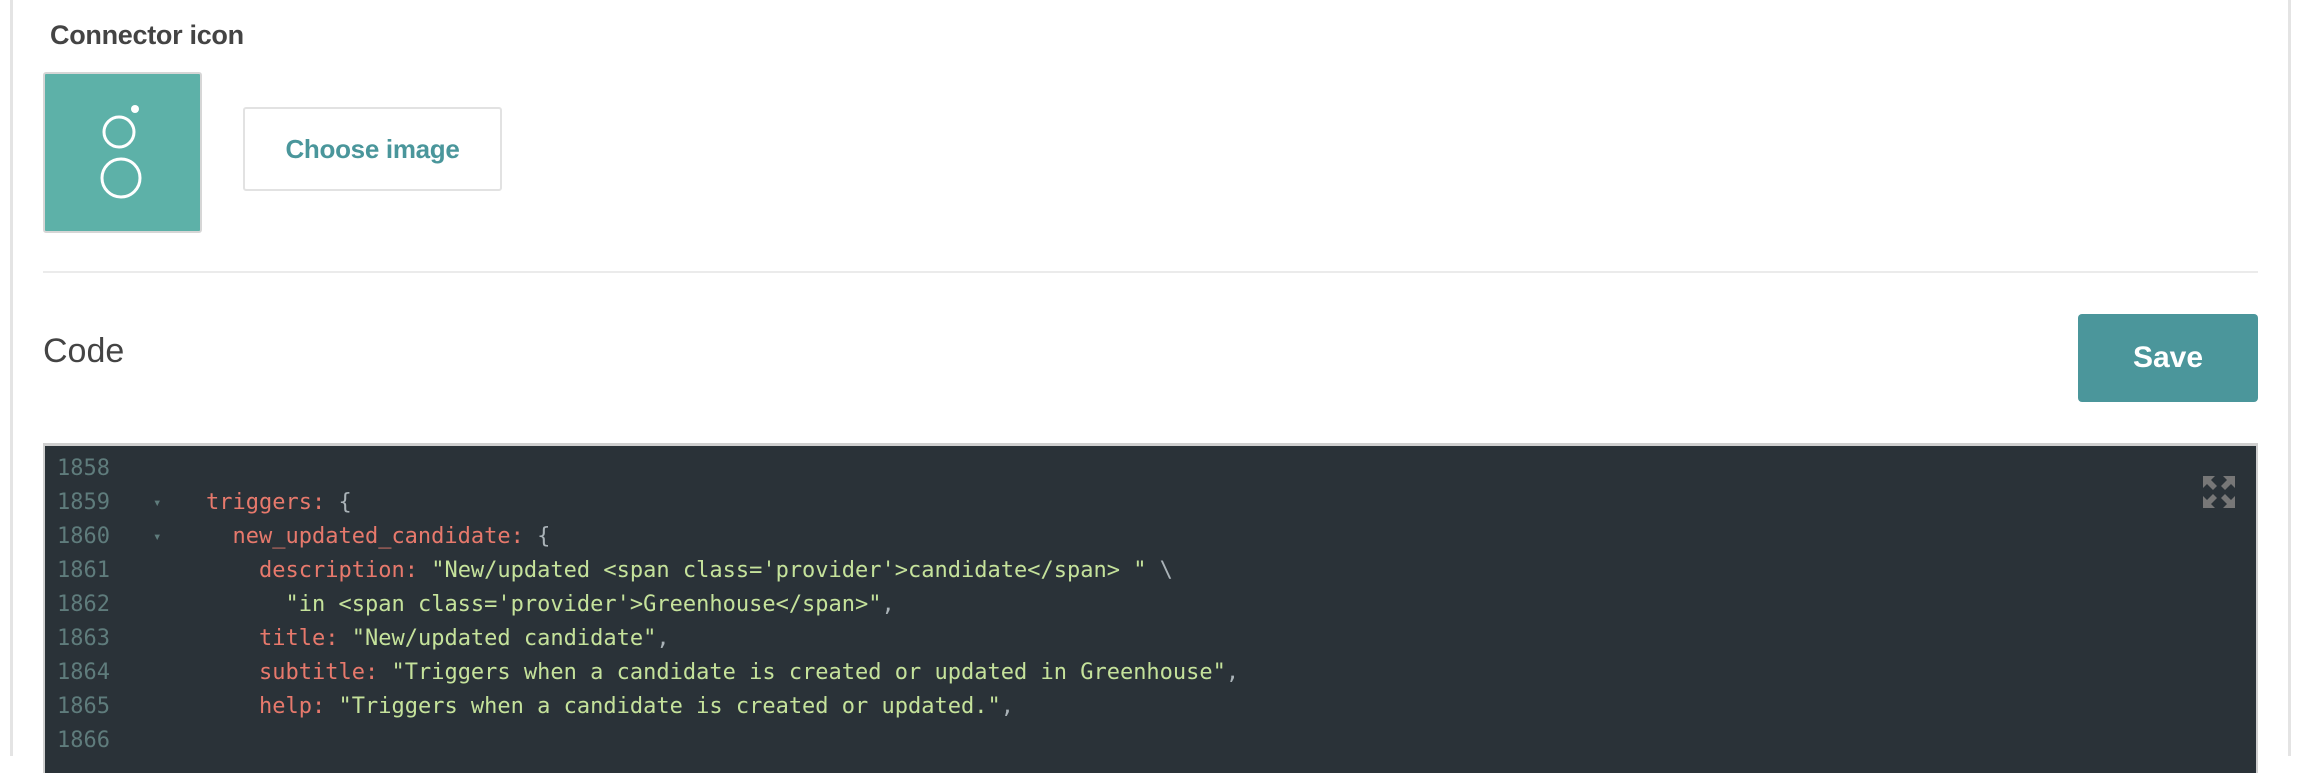 This screenshot has height=773, width=2302. I want to click on code-text: triggers: {, so click(279, 503).